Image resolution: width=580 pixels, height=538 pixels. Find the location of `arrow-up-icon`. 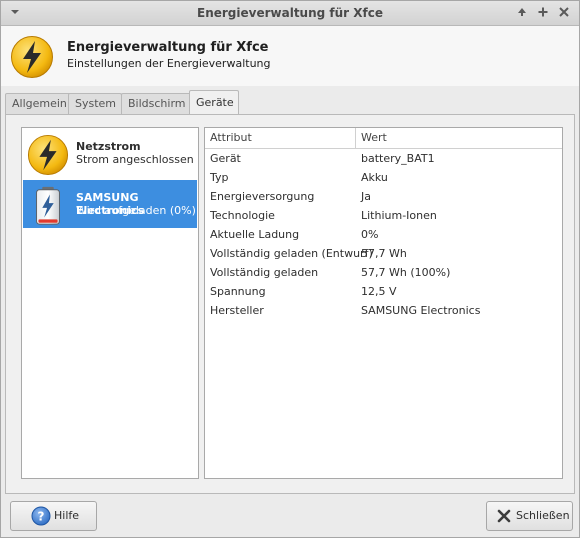

arrow-up-icon is located at coordinates (522, 13).